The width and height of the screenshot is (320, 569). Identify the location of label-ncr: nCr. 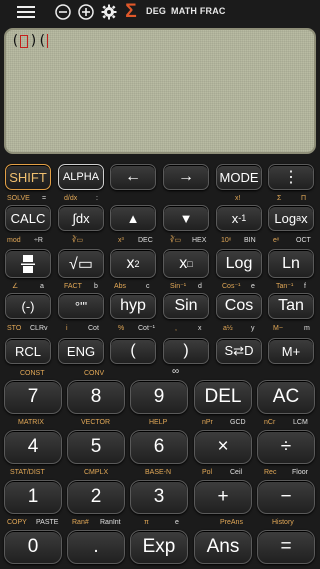
(270, 422).